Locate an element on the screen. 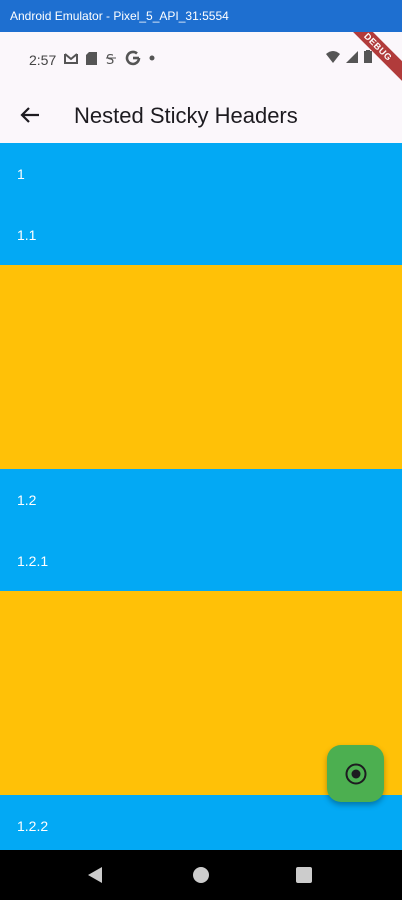  header-label: 1.2.2 is located at coordinates (33, 826).